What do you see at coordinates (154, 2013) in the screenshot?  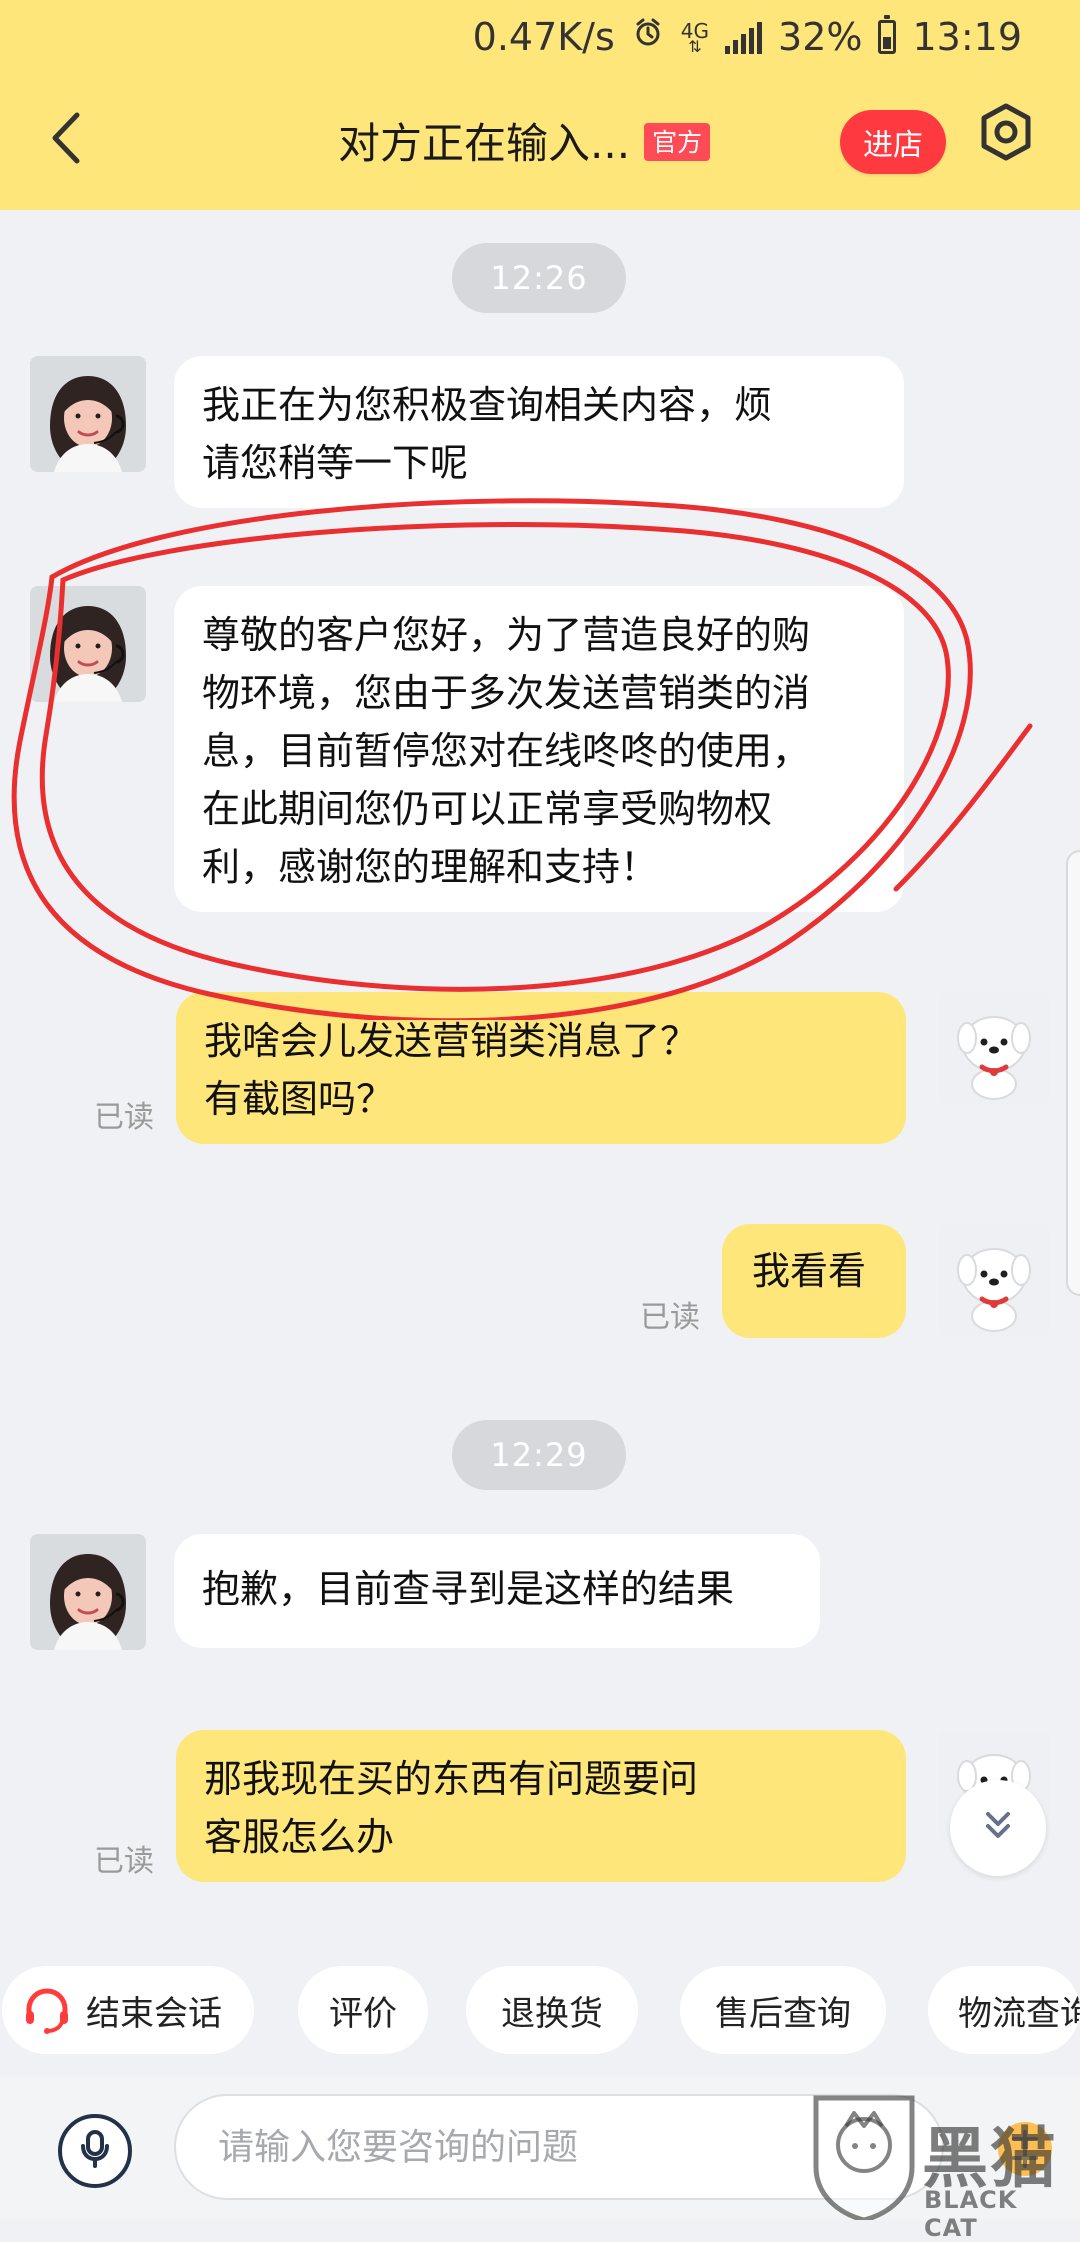 I see `quick-action-label: 结束会话` at bounding box center [154, 2013].